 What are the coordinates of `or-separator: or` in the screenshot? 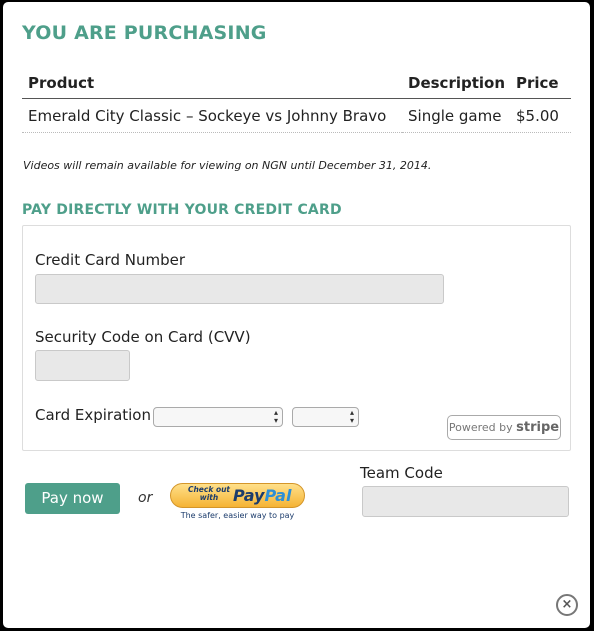 It's located at (145, 498).